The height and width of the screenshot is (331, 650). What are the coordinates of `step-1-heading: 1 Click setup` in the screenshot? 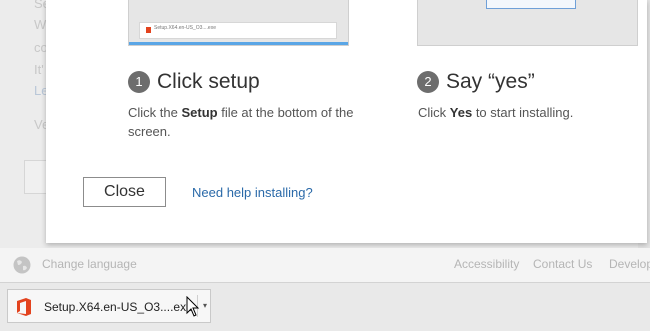 It's located at (194, 82).